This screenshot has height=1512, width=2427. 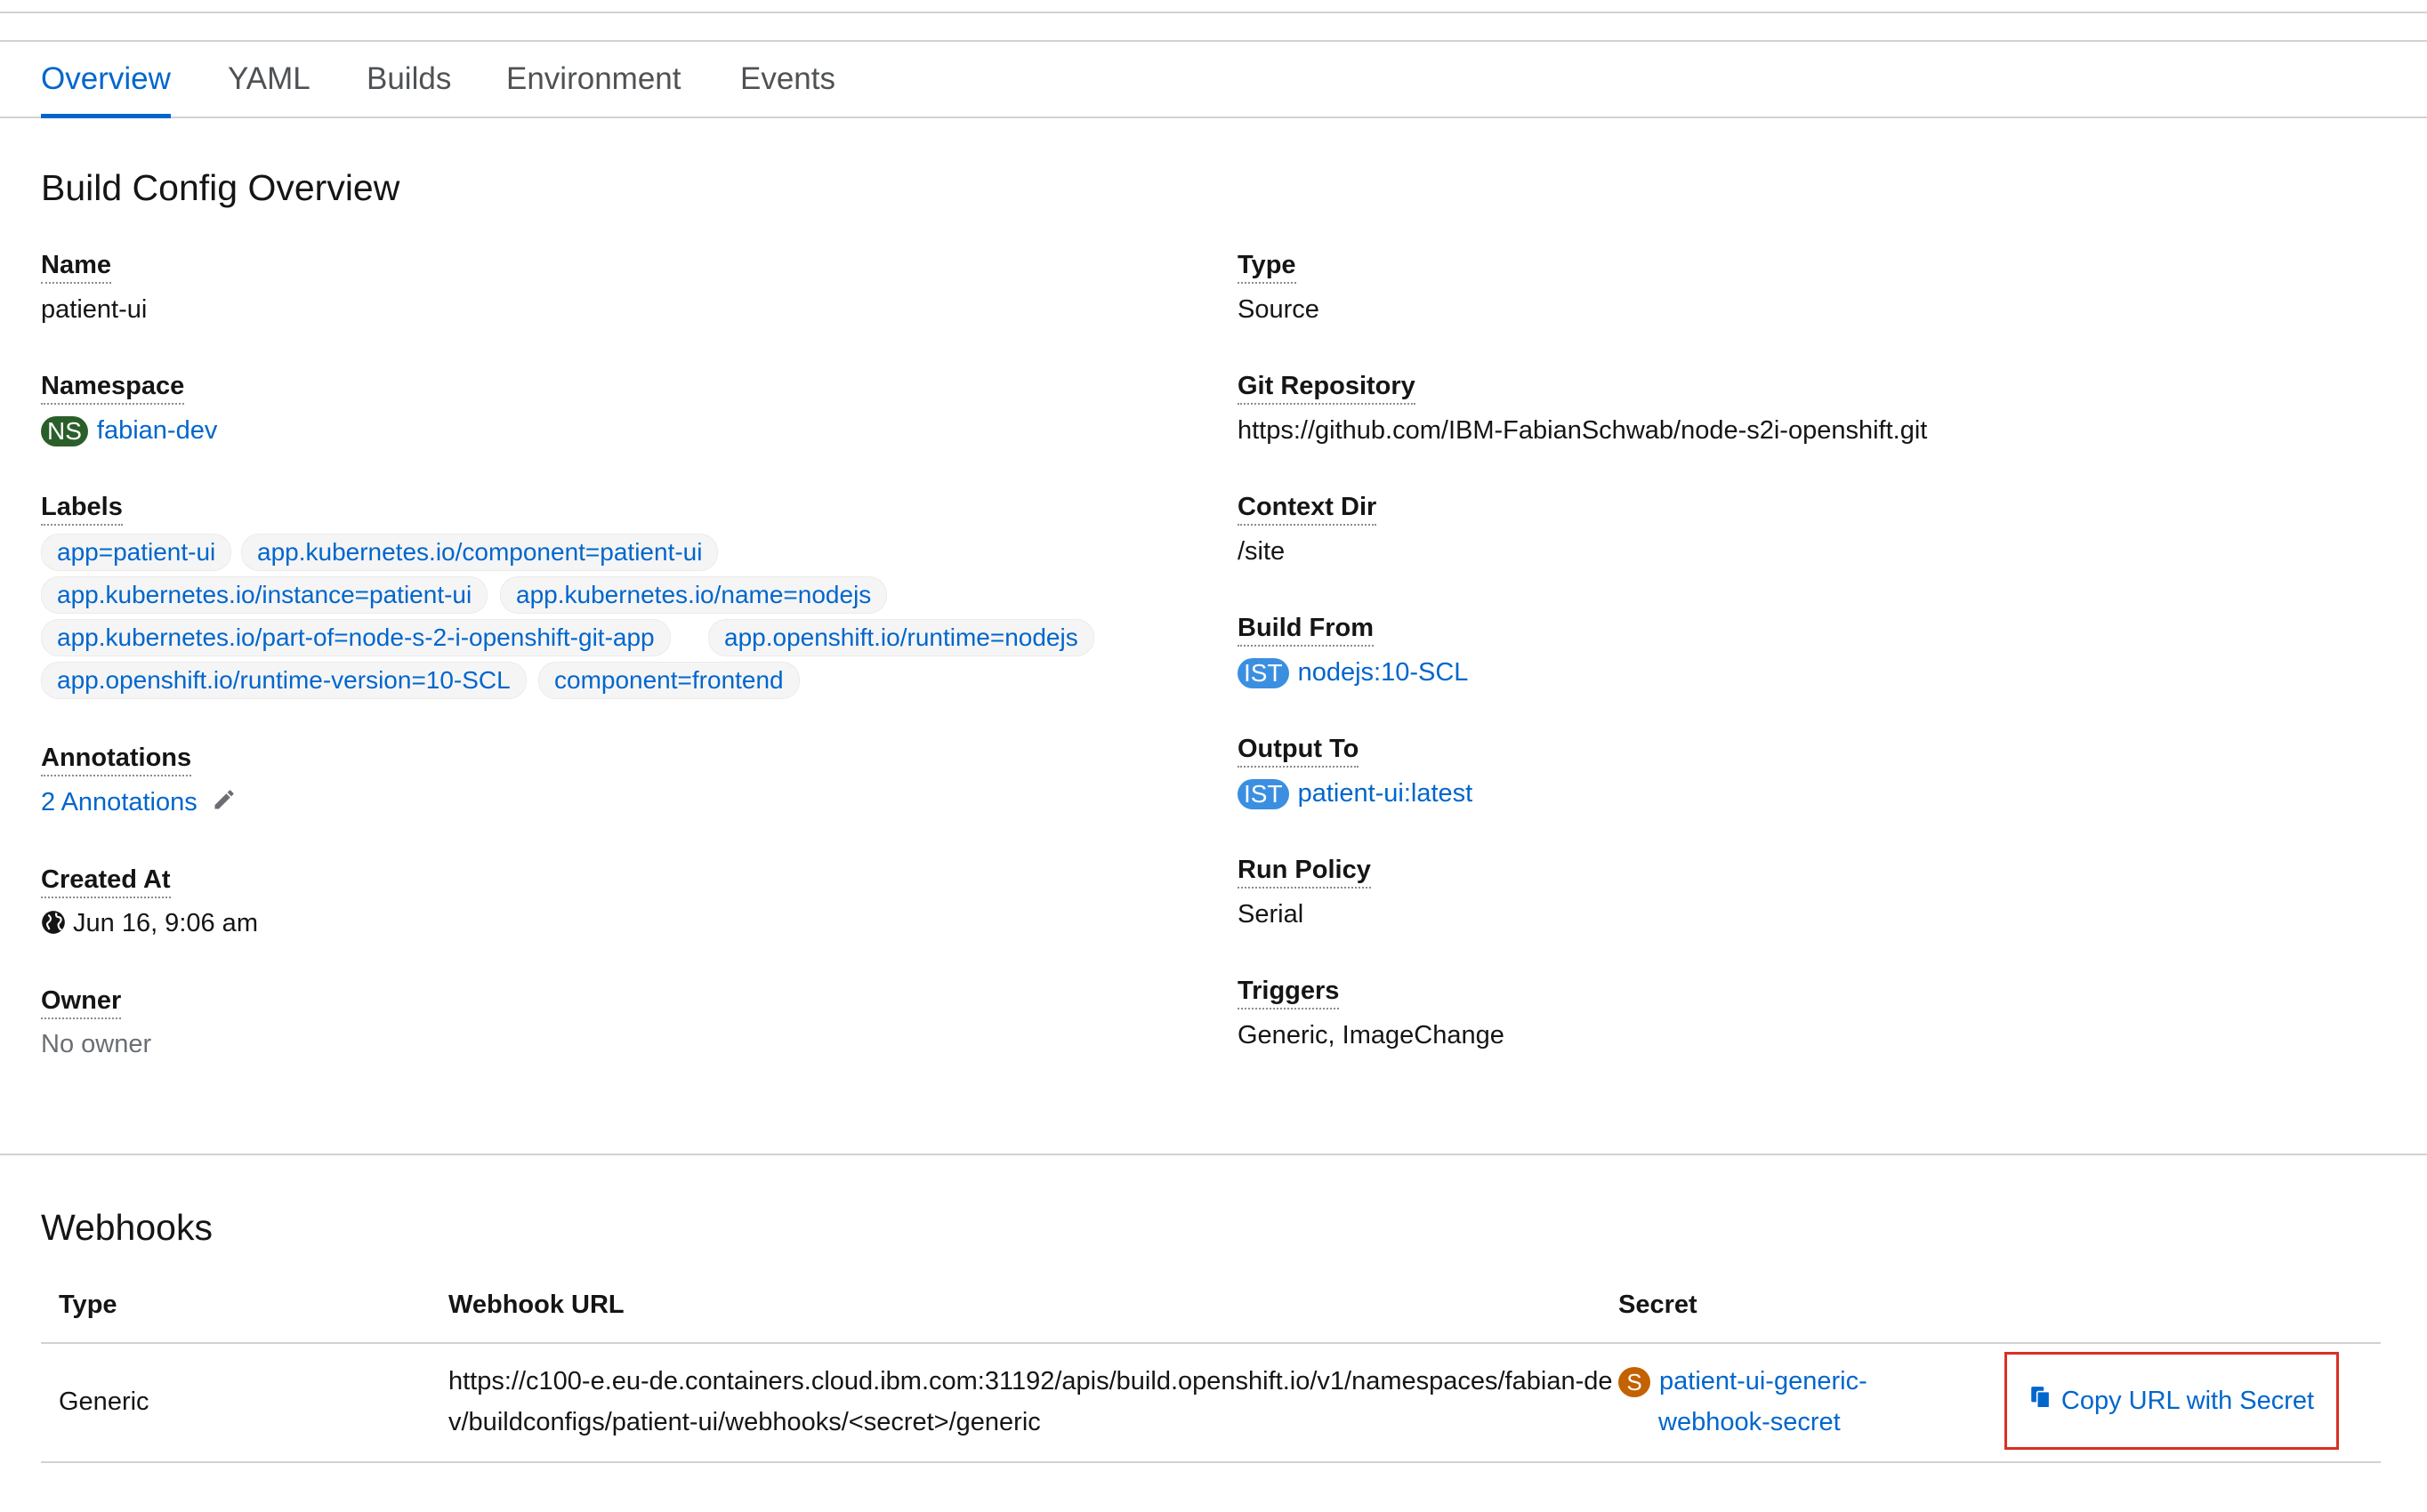 I want to click on annotations-value: 2 Annotations, so click(x=139, y=803).